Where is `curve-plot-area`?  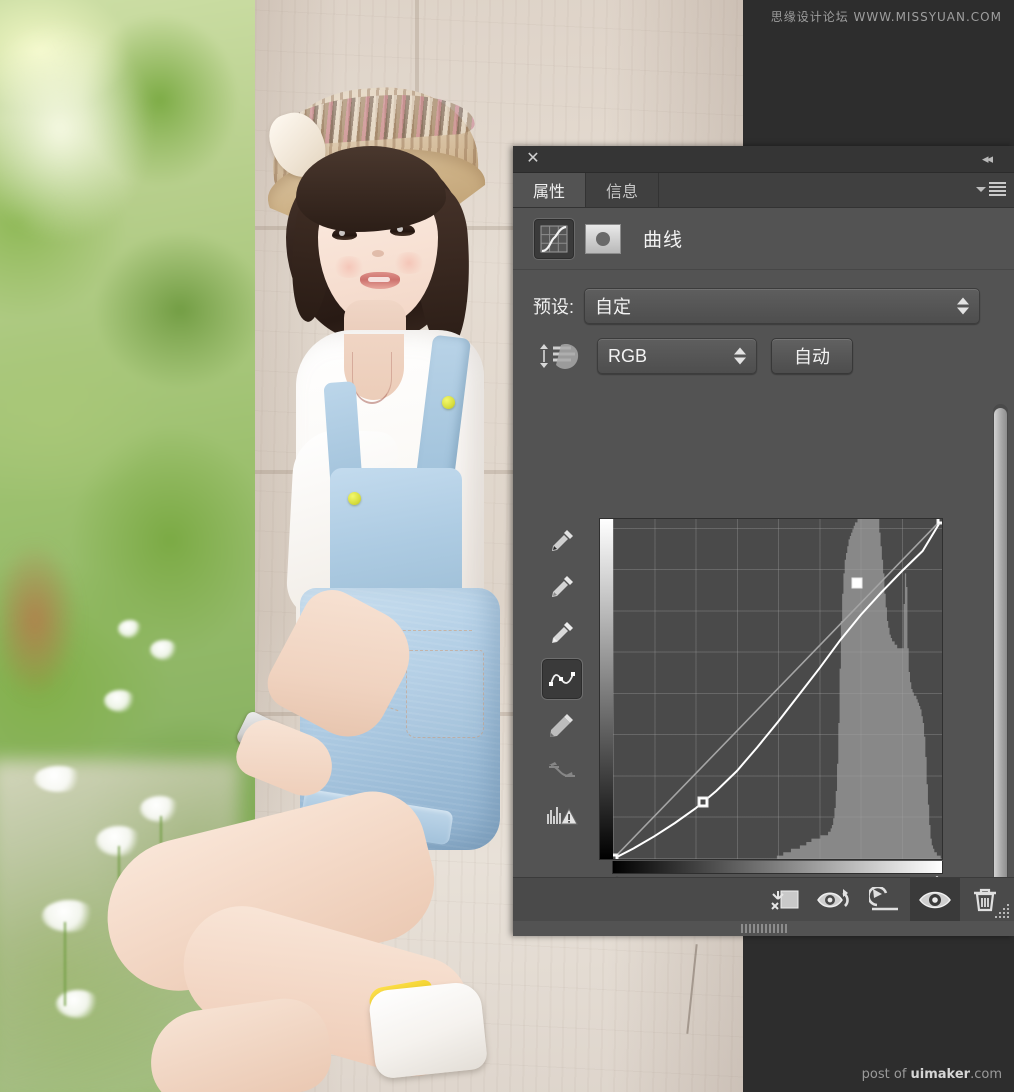 curve-plot-area is located at coordinates (777, 689).